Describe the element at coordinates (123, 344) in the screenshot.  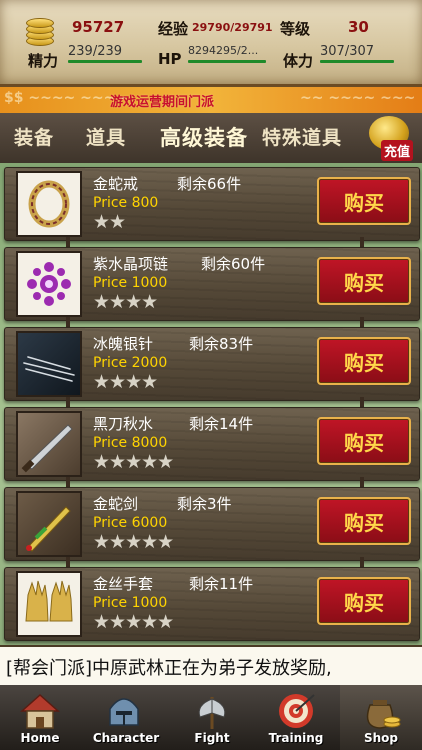
I see `item-name: 冰魄银针` at that location.